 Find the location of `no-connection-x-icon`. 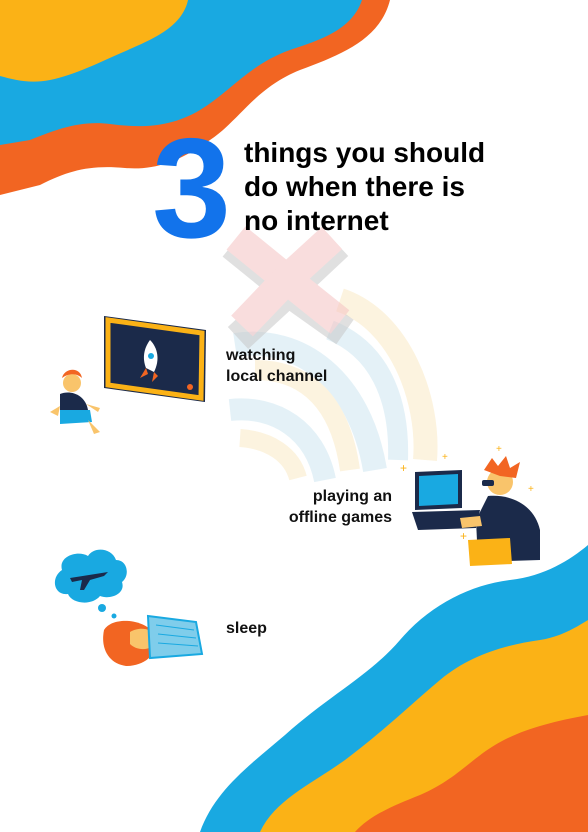

no-connection-x-icon is located at coordinates (288, 288).